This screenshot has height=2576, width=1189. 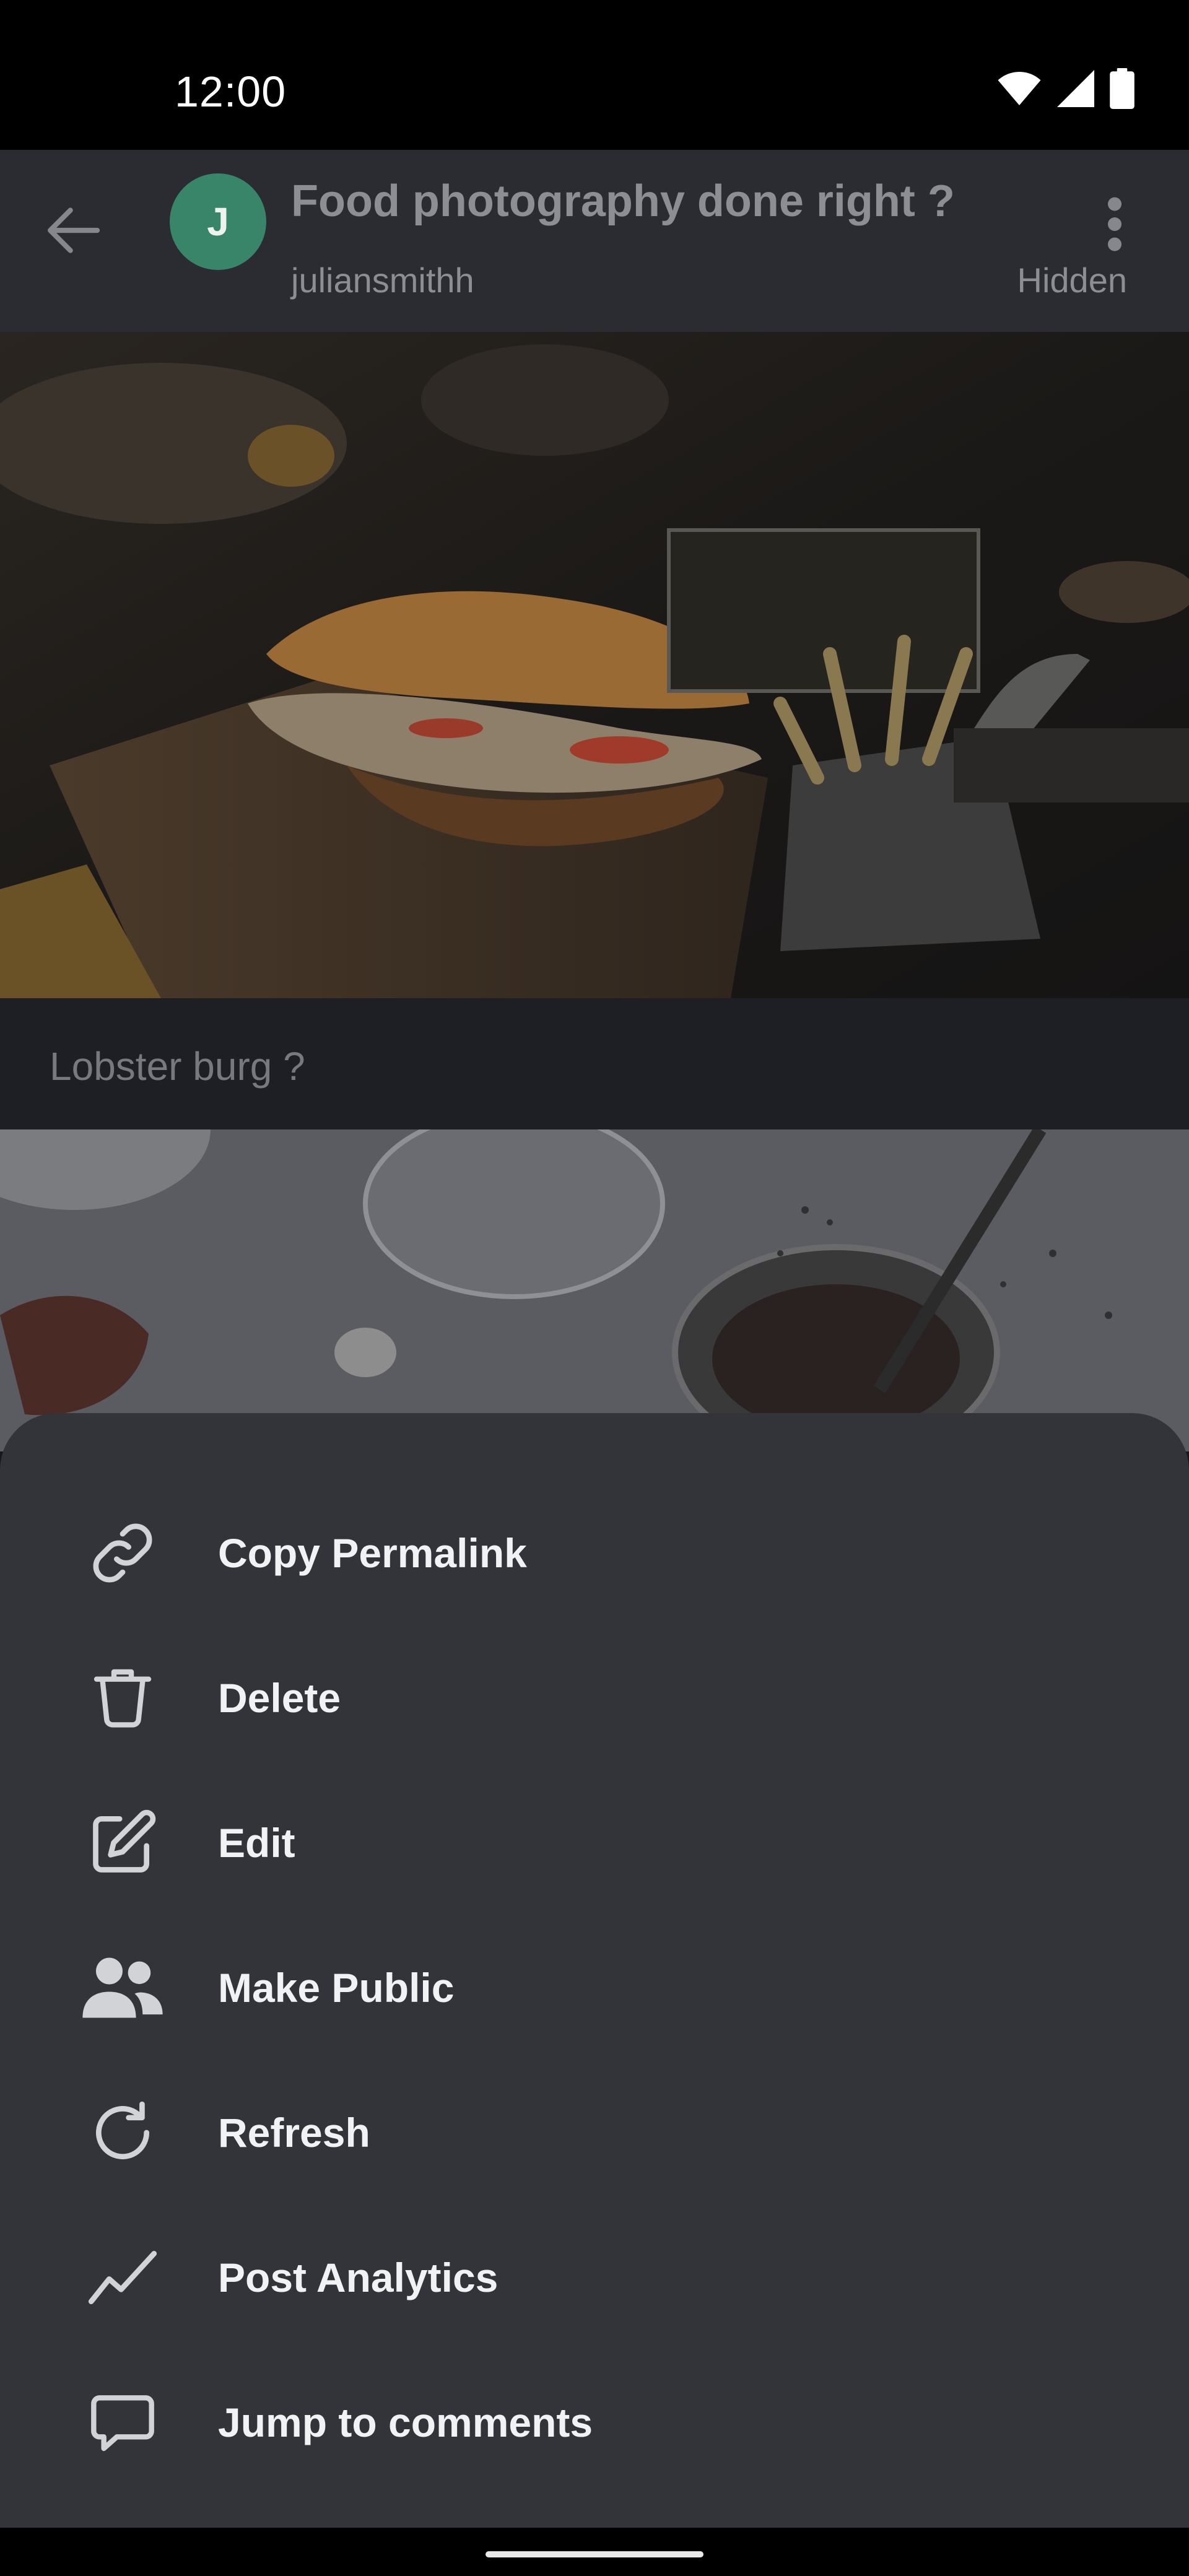 What do you see at coordinates (1019, 88) in the screenshot?
I see `wifi-icon` at bounding box center [1019, 88].